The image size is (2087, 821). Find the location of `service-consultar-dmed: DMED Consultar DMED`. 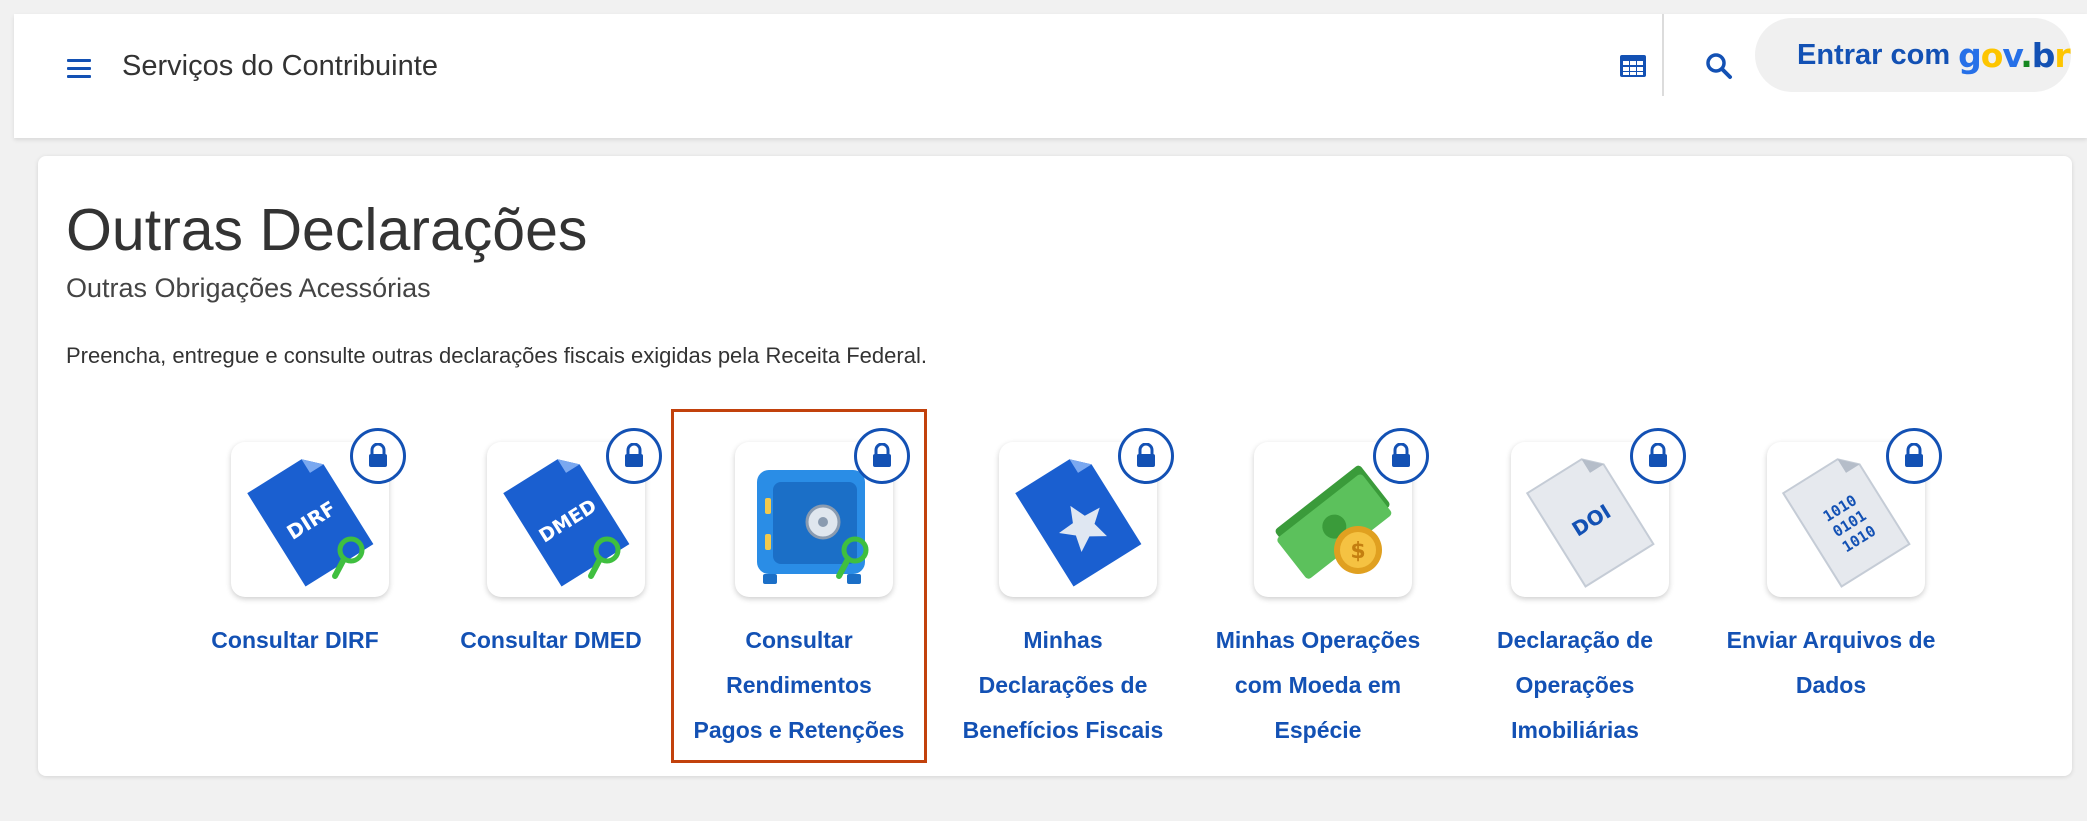

service-consultar-dmed: DMED Consultar DMED is located at coordinates (551, 586).